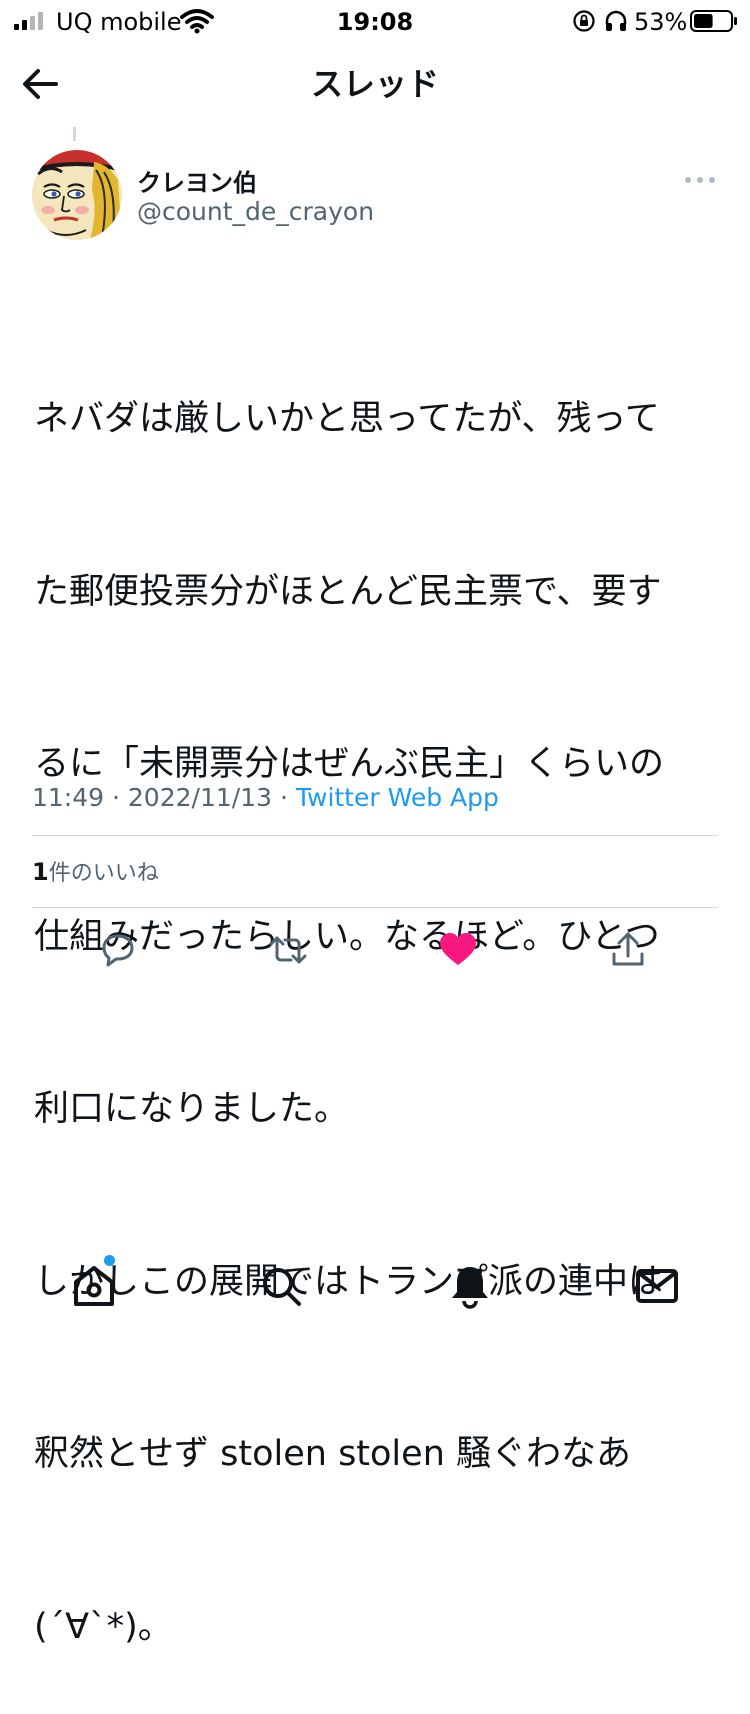  Describe the element at coordinates (348, 591) in the screenshot. I see `tweet-text-line: た郵便投票分がほとんど民主票で、要す` at that location.